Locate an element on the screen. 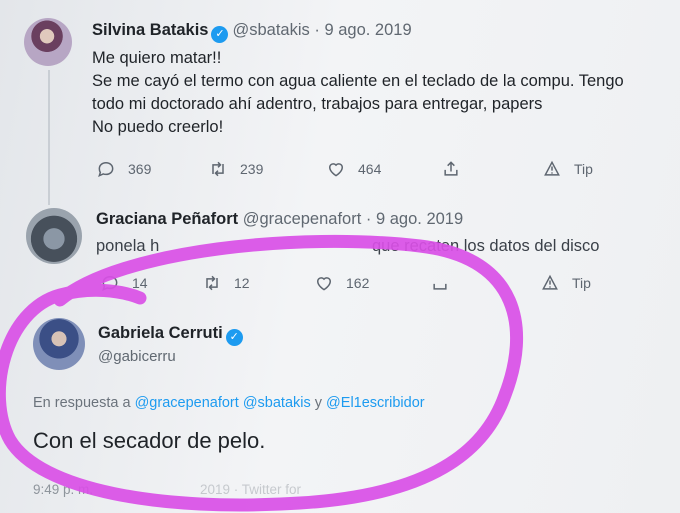 The width and height of the screenshot is (680, 513). retweet-count: 239 is located at coordinates (252, 169).